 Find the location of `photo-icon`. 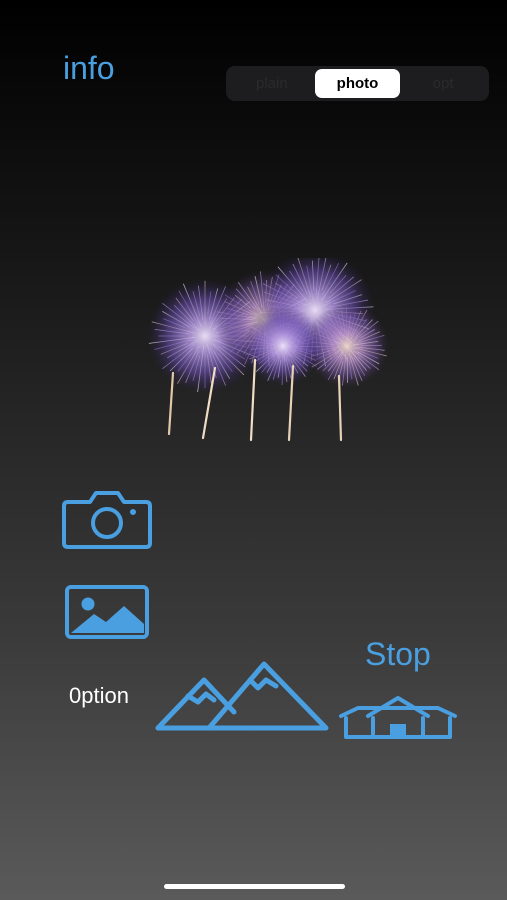

photo-icon is located at coordinates (107, 612).